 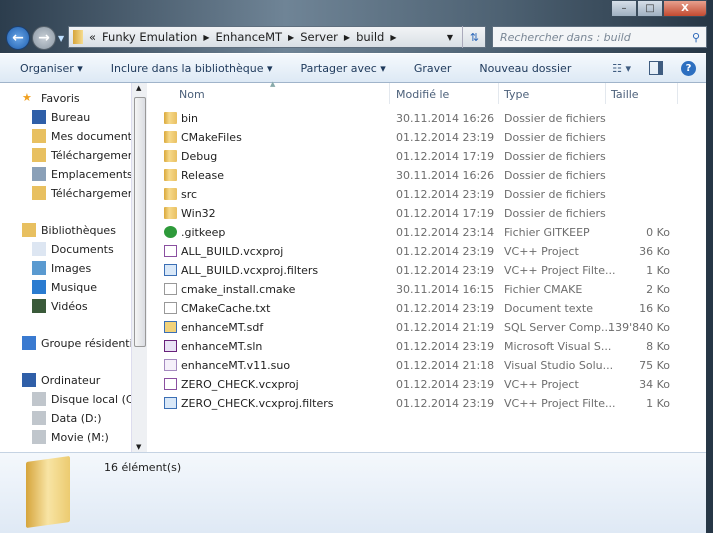 I want to click on sidebar-item: ★ Favoris, so click(x=51, y=98).